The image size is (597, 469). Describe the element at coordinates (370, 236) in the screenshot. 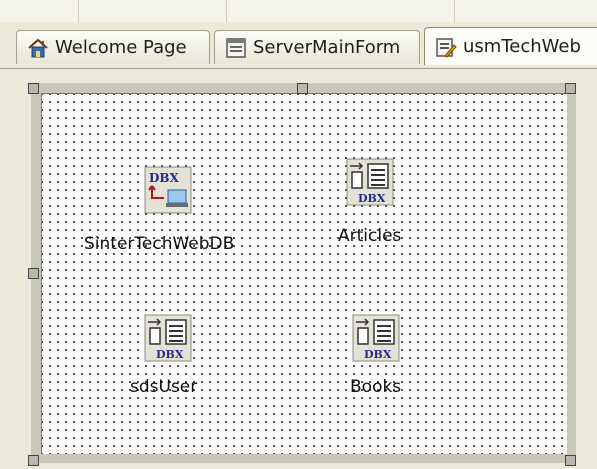

I see `component-label: Articles` at that location.